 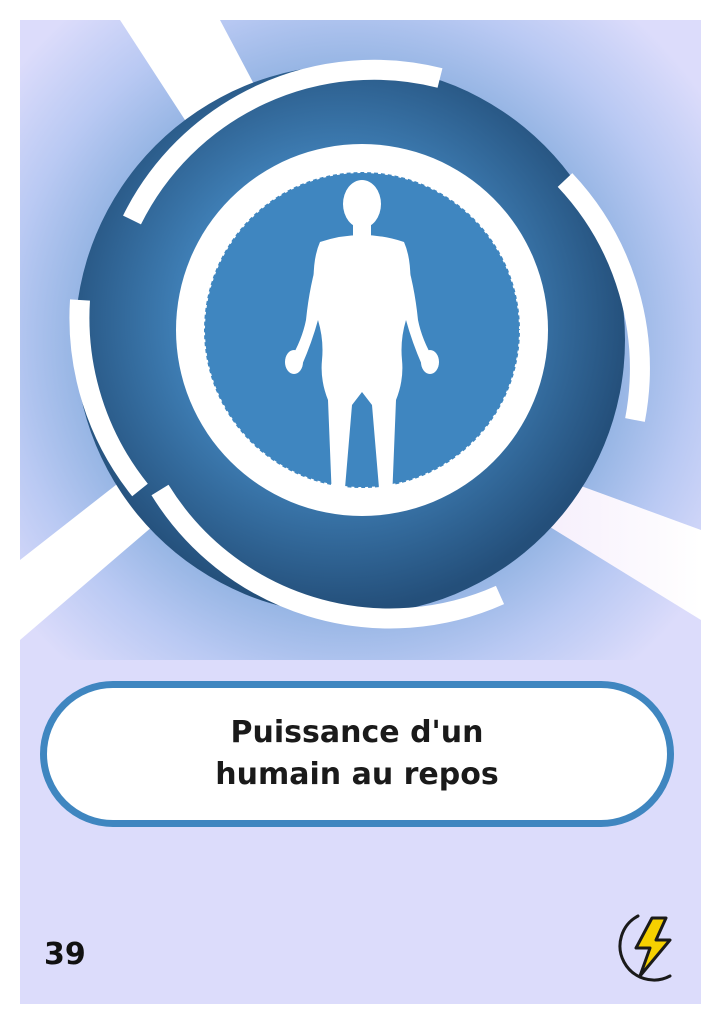 What do you see at coordinates (65, 954) in the screenshot?
I see `card-number: 39` at bounding box center [65, 954].